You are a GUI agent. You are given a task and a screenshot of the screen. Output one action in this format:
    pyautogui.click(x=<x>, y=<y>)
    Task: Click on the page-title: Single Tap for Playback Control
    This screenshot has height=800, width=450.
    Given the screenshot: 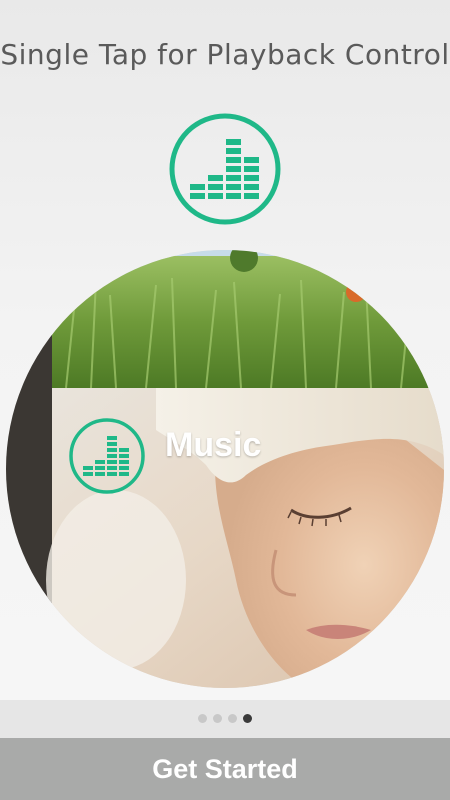 What is the action you would take?
    pyautogui.click(x=225, y=54)
    